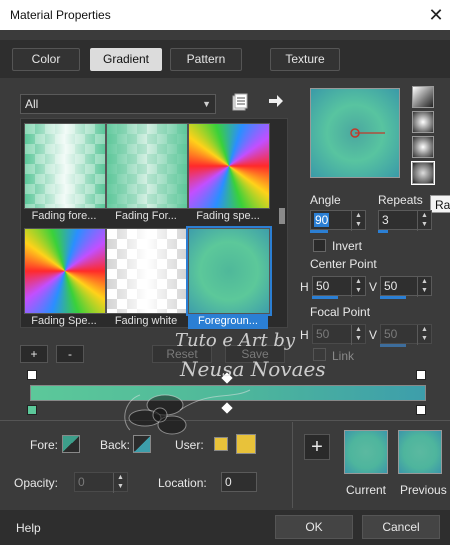 Image resolution: width=450 pixels, height=545 pixels. I want to click on opacity-stepper: 0 ▲ ▼, so click(101, 482).